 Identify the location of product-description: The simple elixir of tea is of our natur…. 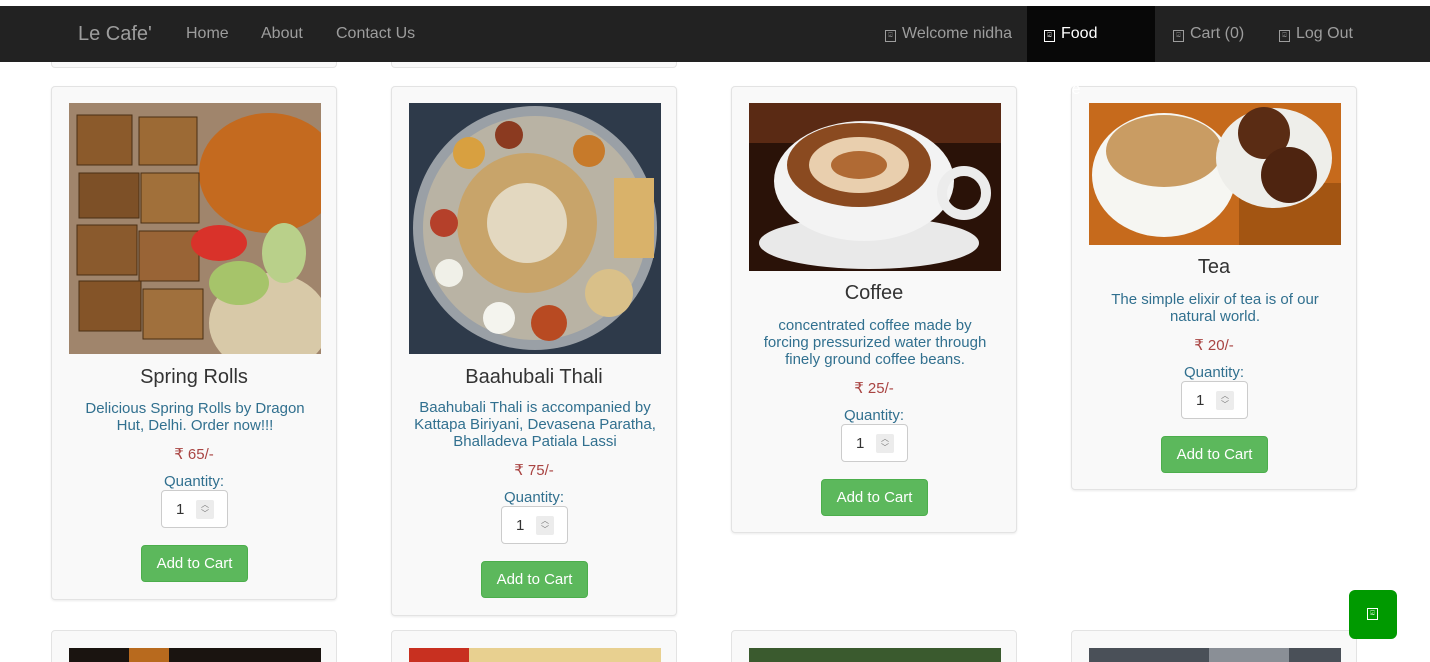
(1215, 308).